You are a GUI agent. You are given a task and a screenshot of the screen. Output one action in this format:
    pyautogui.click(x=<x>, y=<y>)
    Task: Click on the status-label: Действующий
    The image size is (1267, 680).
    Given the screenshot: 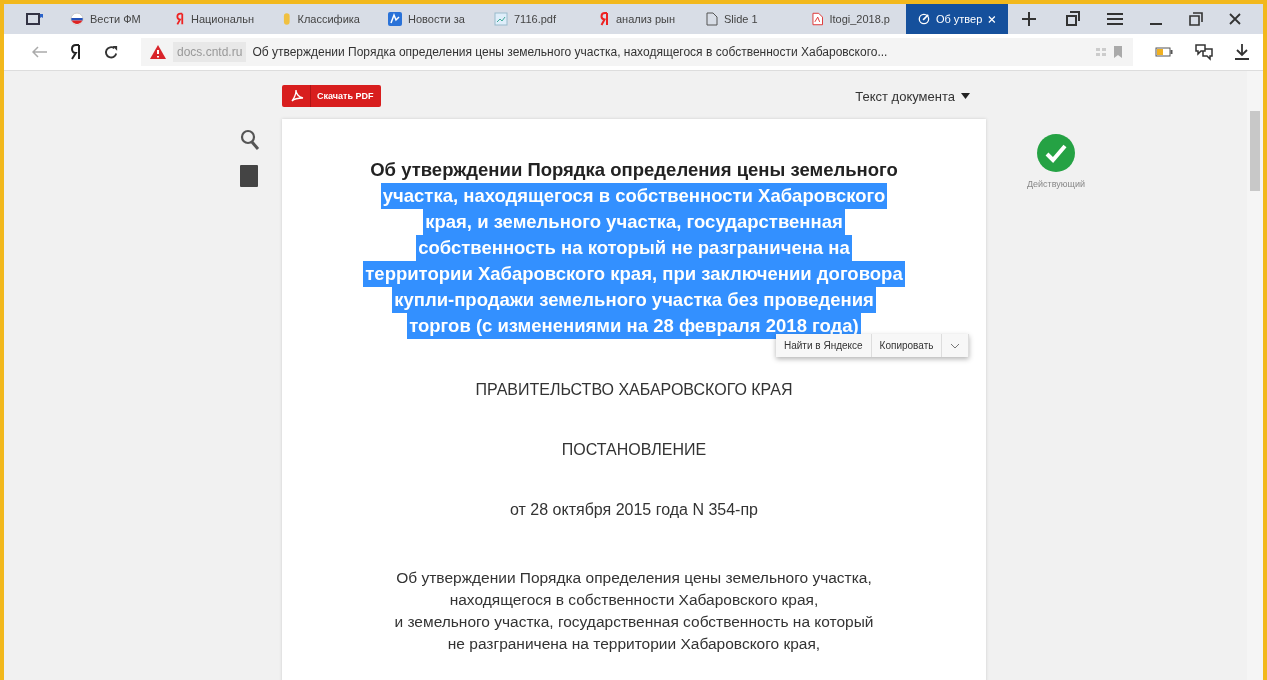 What is the action you would take?
    pyautogui.click(x=1055, y=184)
    